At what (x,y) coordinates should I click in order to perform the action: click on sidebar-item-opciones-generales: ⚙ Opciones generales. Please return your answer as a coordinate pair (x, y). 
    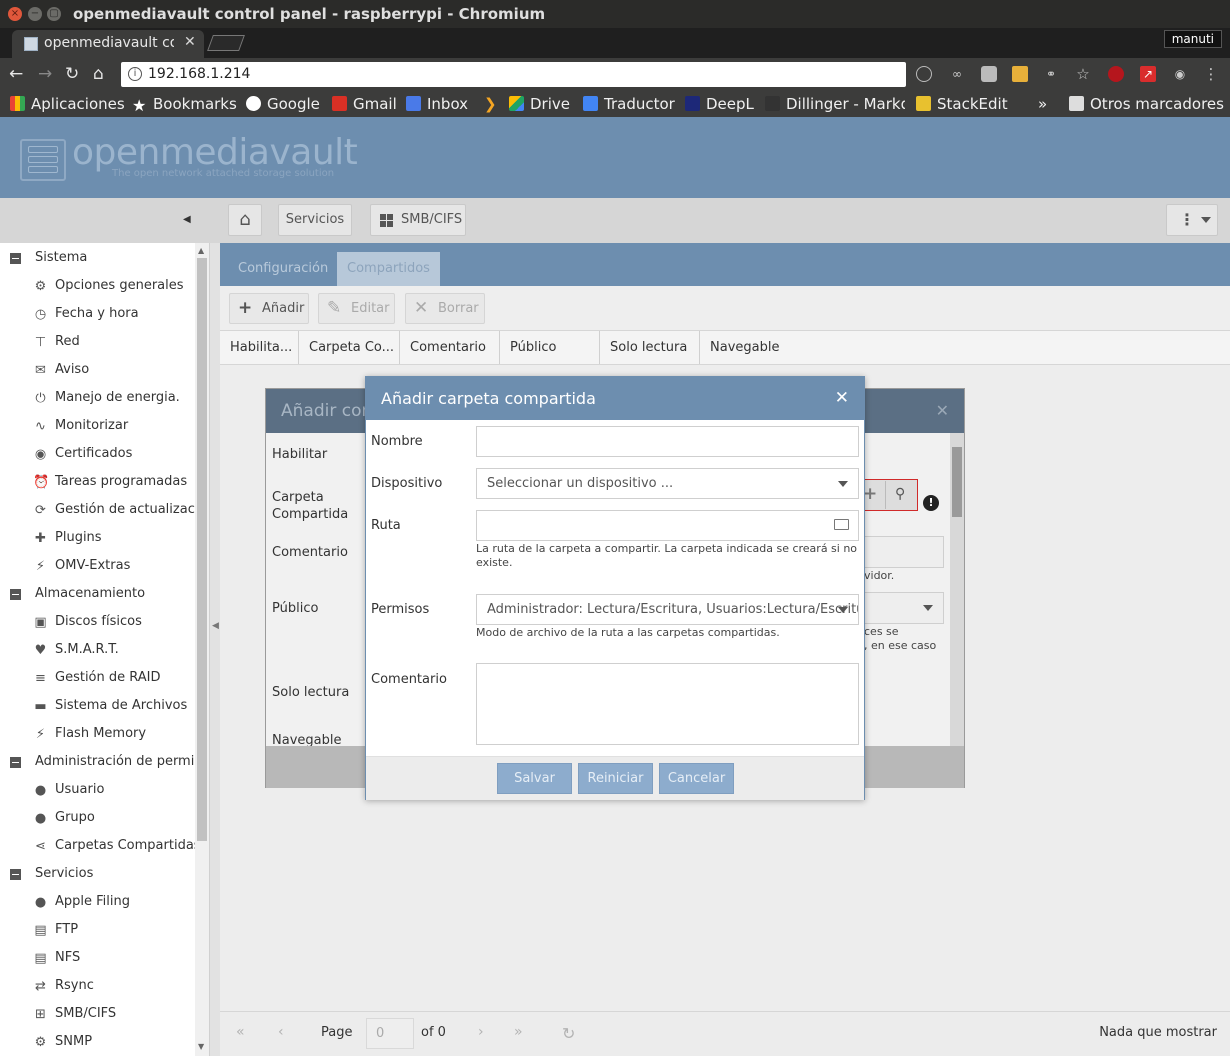
    Looking at the image, I should click on (97, 286).